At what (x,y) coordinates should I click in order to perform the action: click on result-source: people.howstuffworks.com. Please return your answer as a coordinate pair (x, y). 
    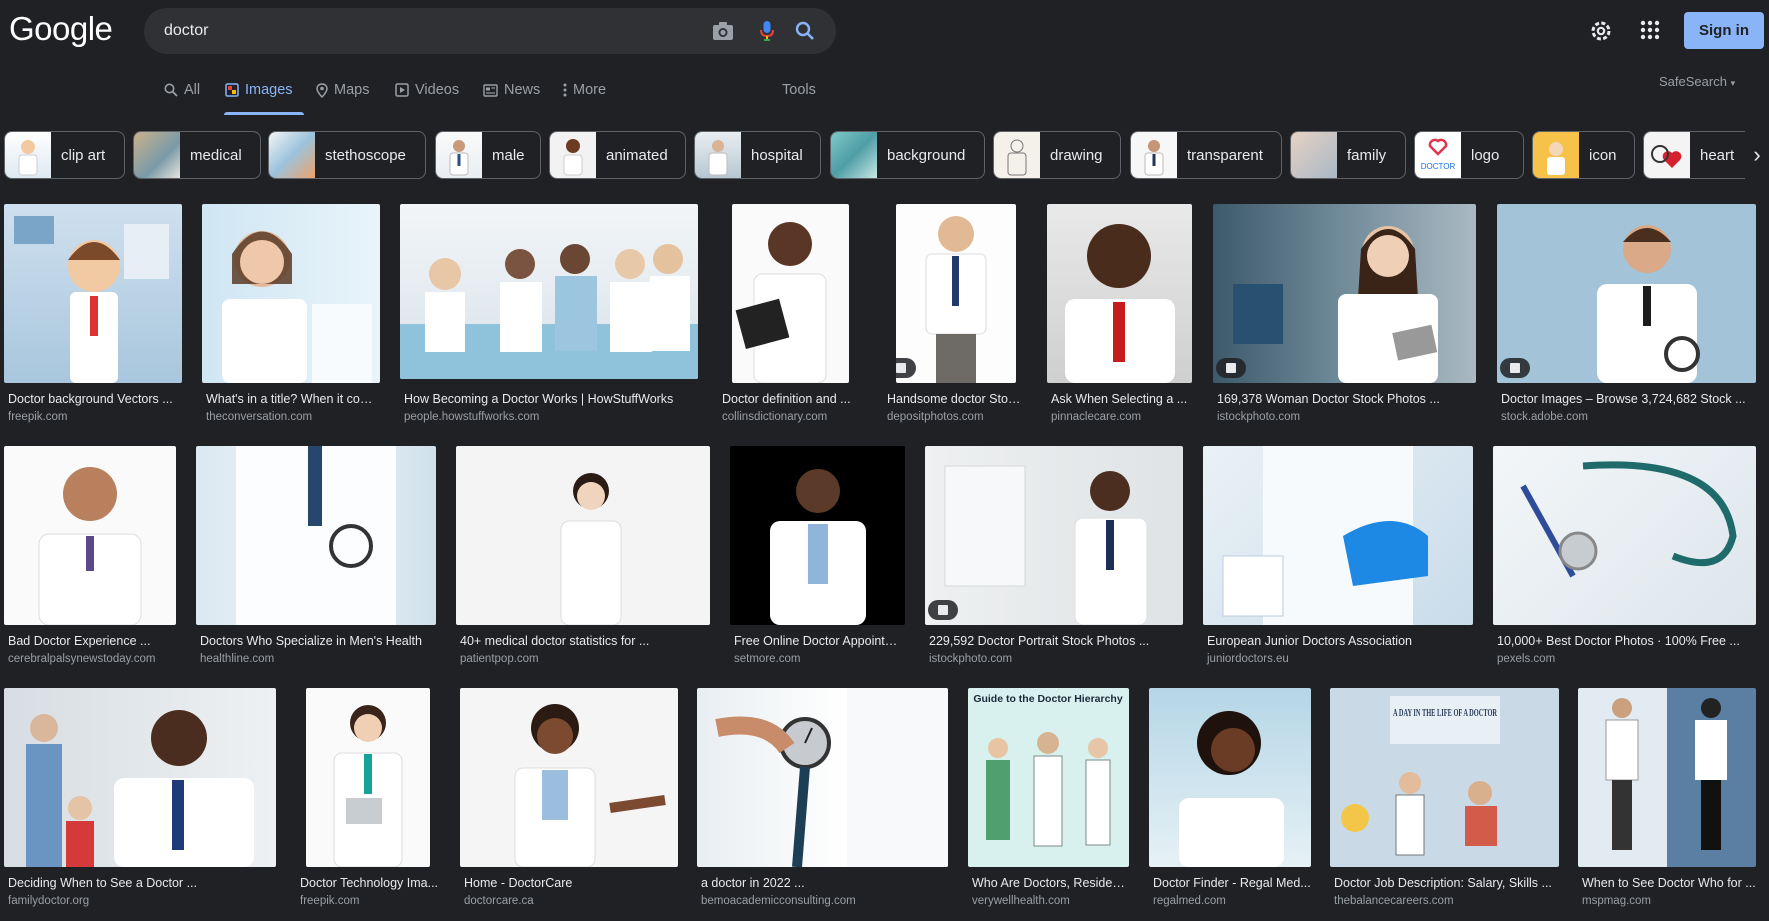
    Looking at the image, I should click on (471, 417).